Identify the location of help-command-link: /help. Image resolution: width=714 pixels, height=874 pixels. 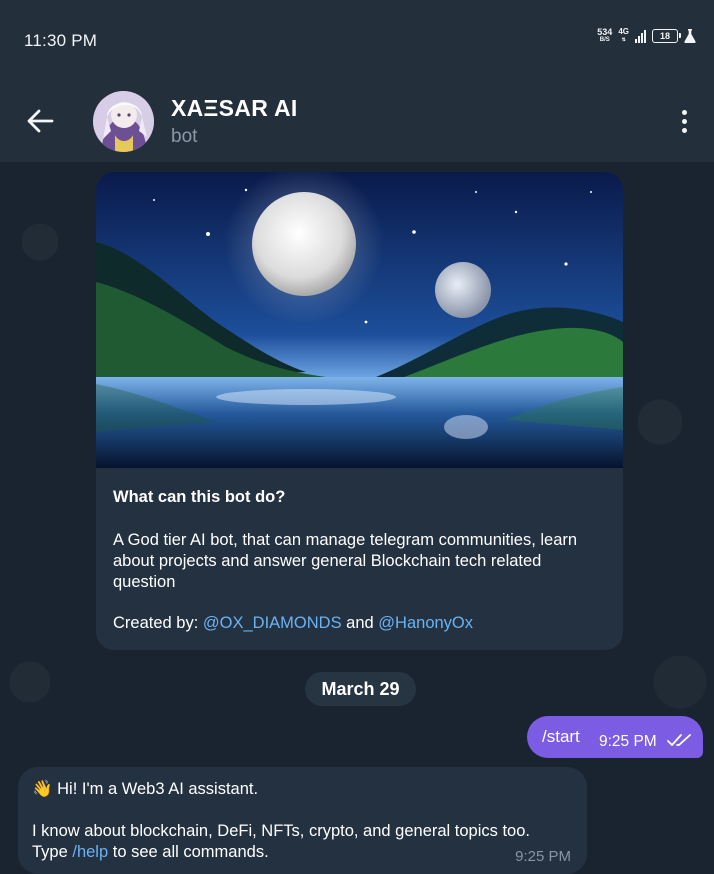
(90, 852).